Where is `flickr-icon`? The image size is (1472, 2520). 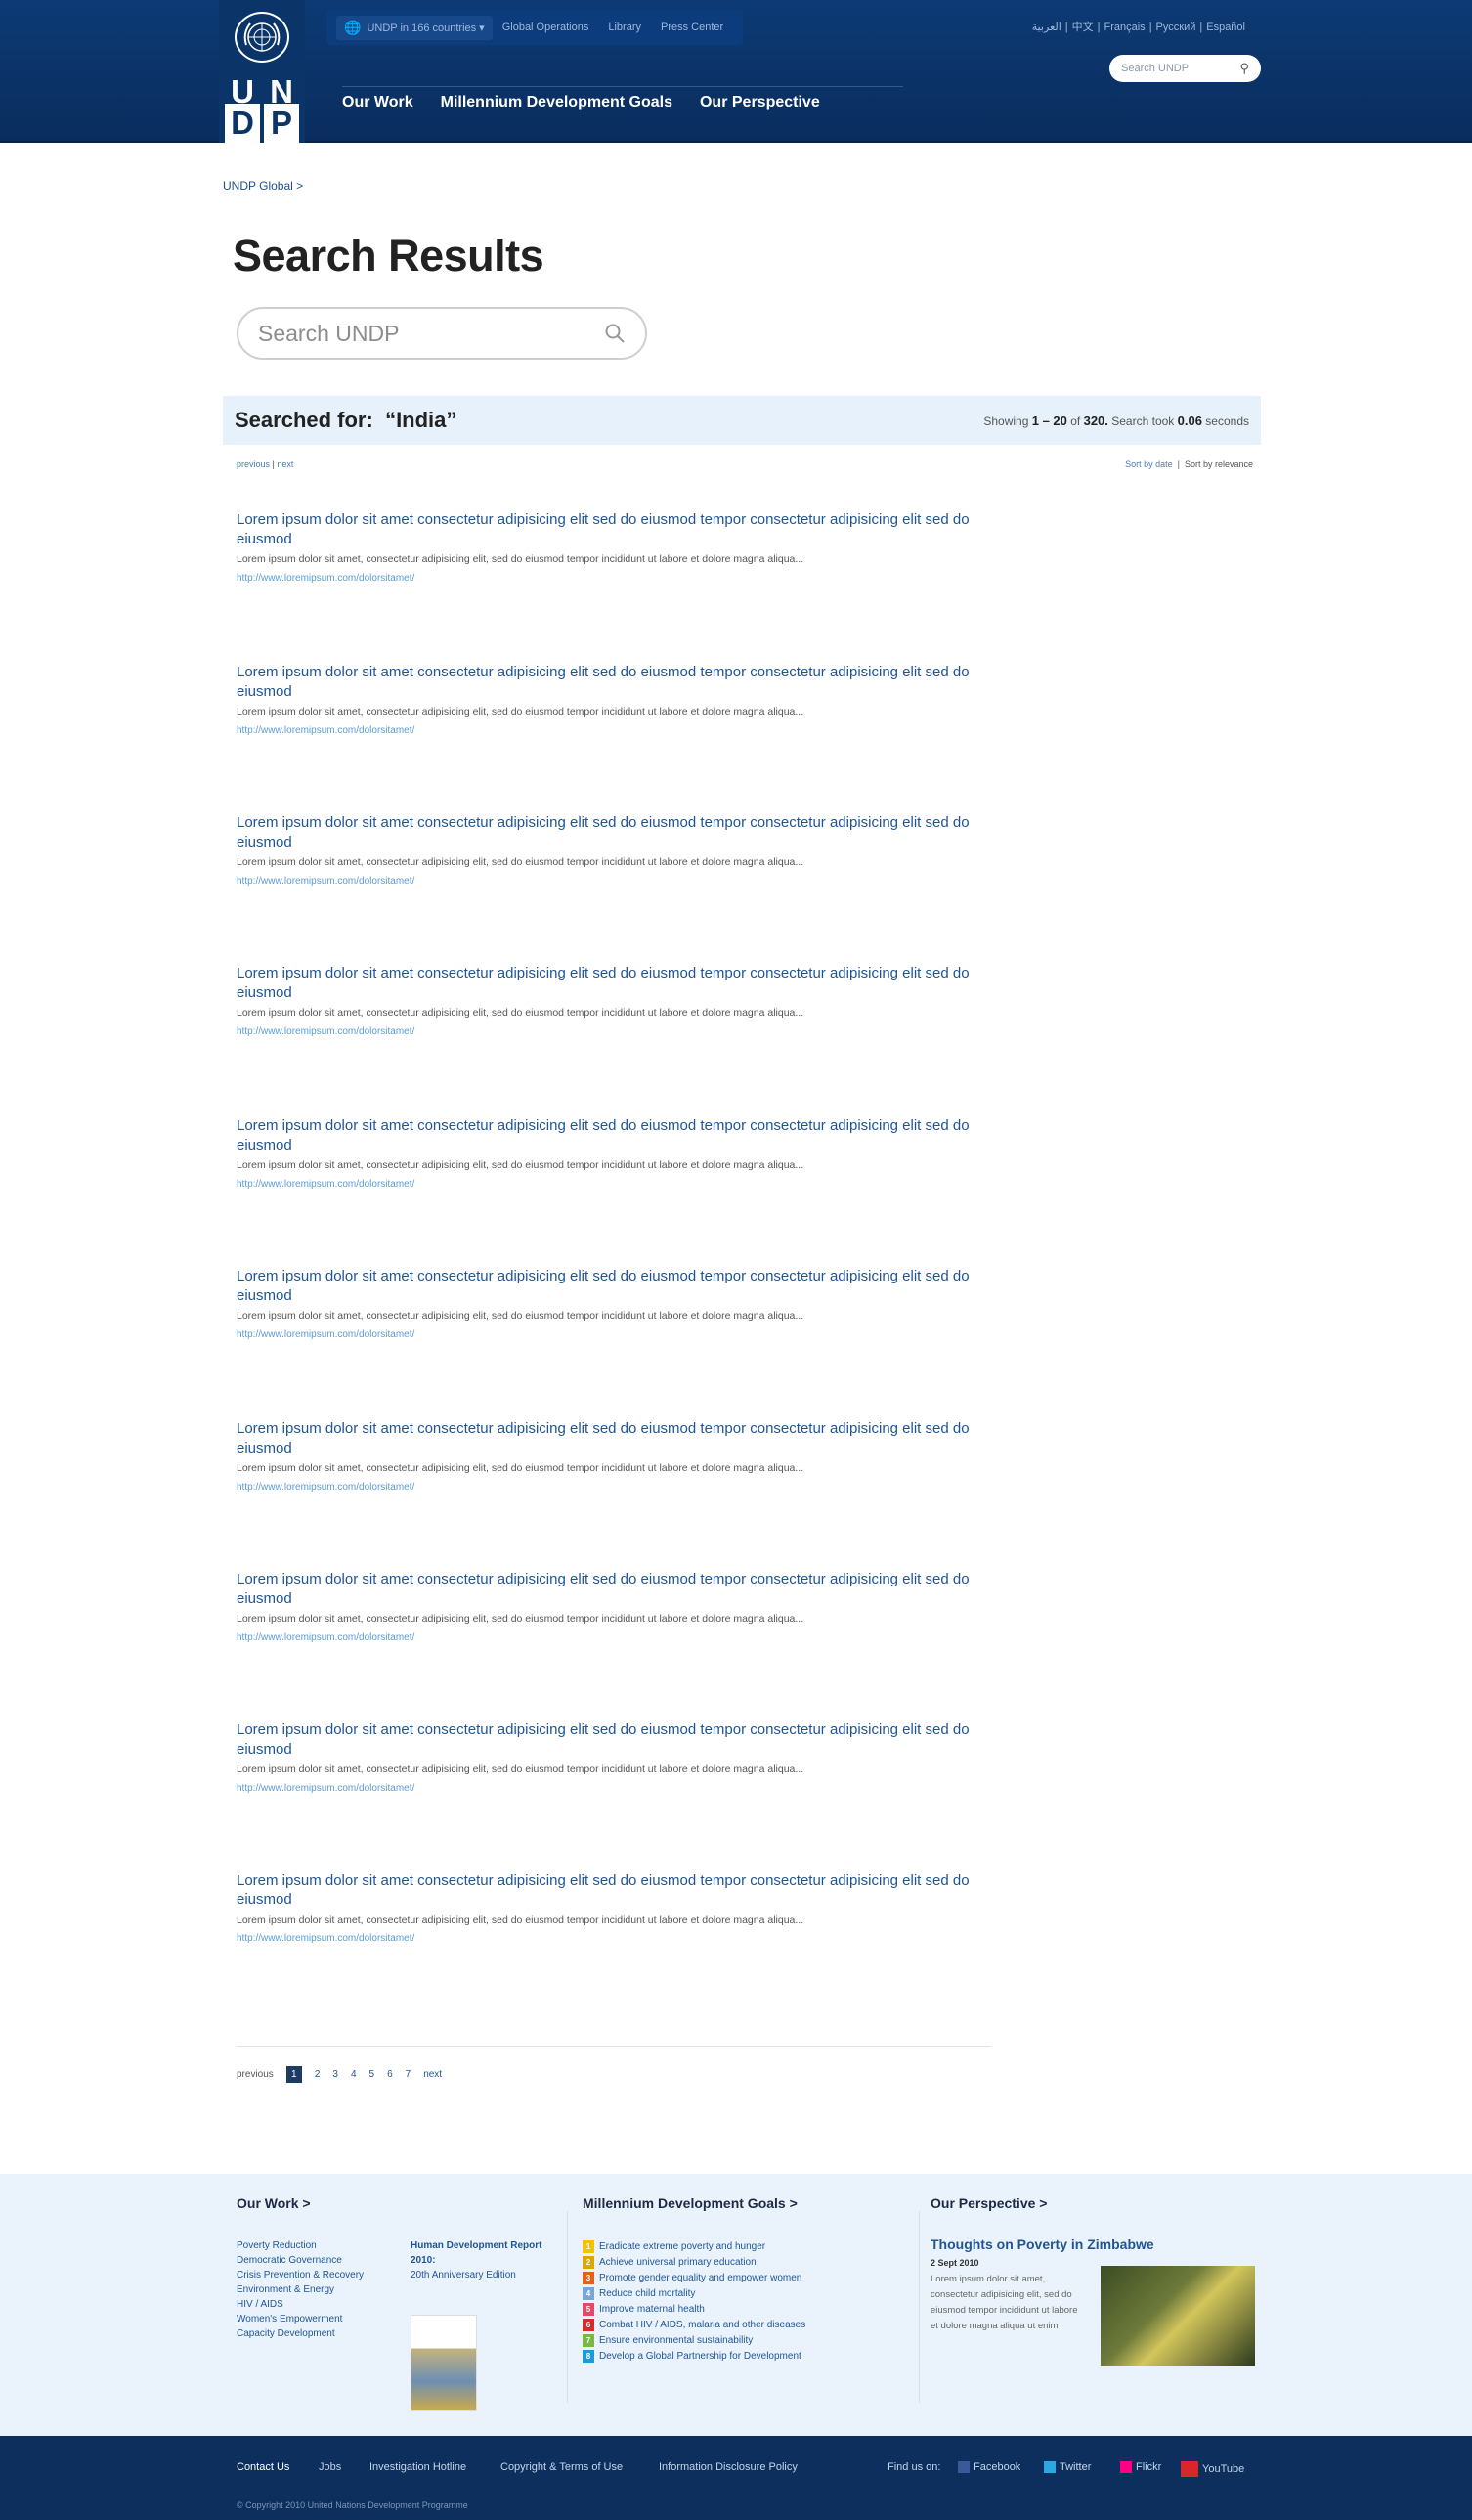 flickr-icon is located at coordinates (1126, 2467).